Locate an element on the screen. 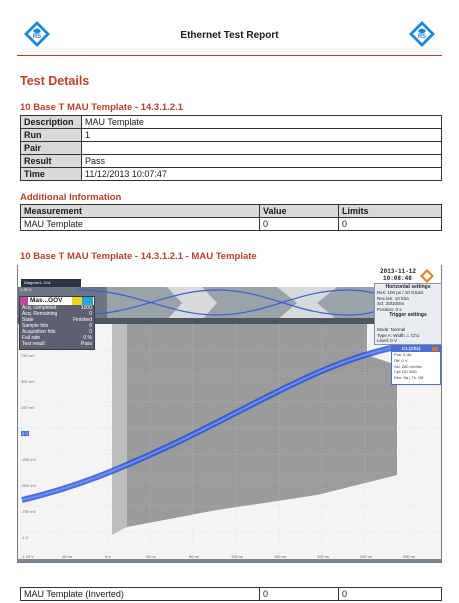 The width and height of the screenshot is (459, 603). trigger-line: Level: 0 V is located at coordinates (387, 340).